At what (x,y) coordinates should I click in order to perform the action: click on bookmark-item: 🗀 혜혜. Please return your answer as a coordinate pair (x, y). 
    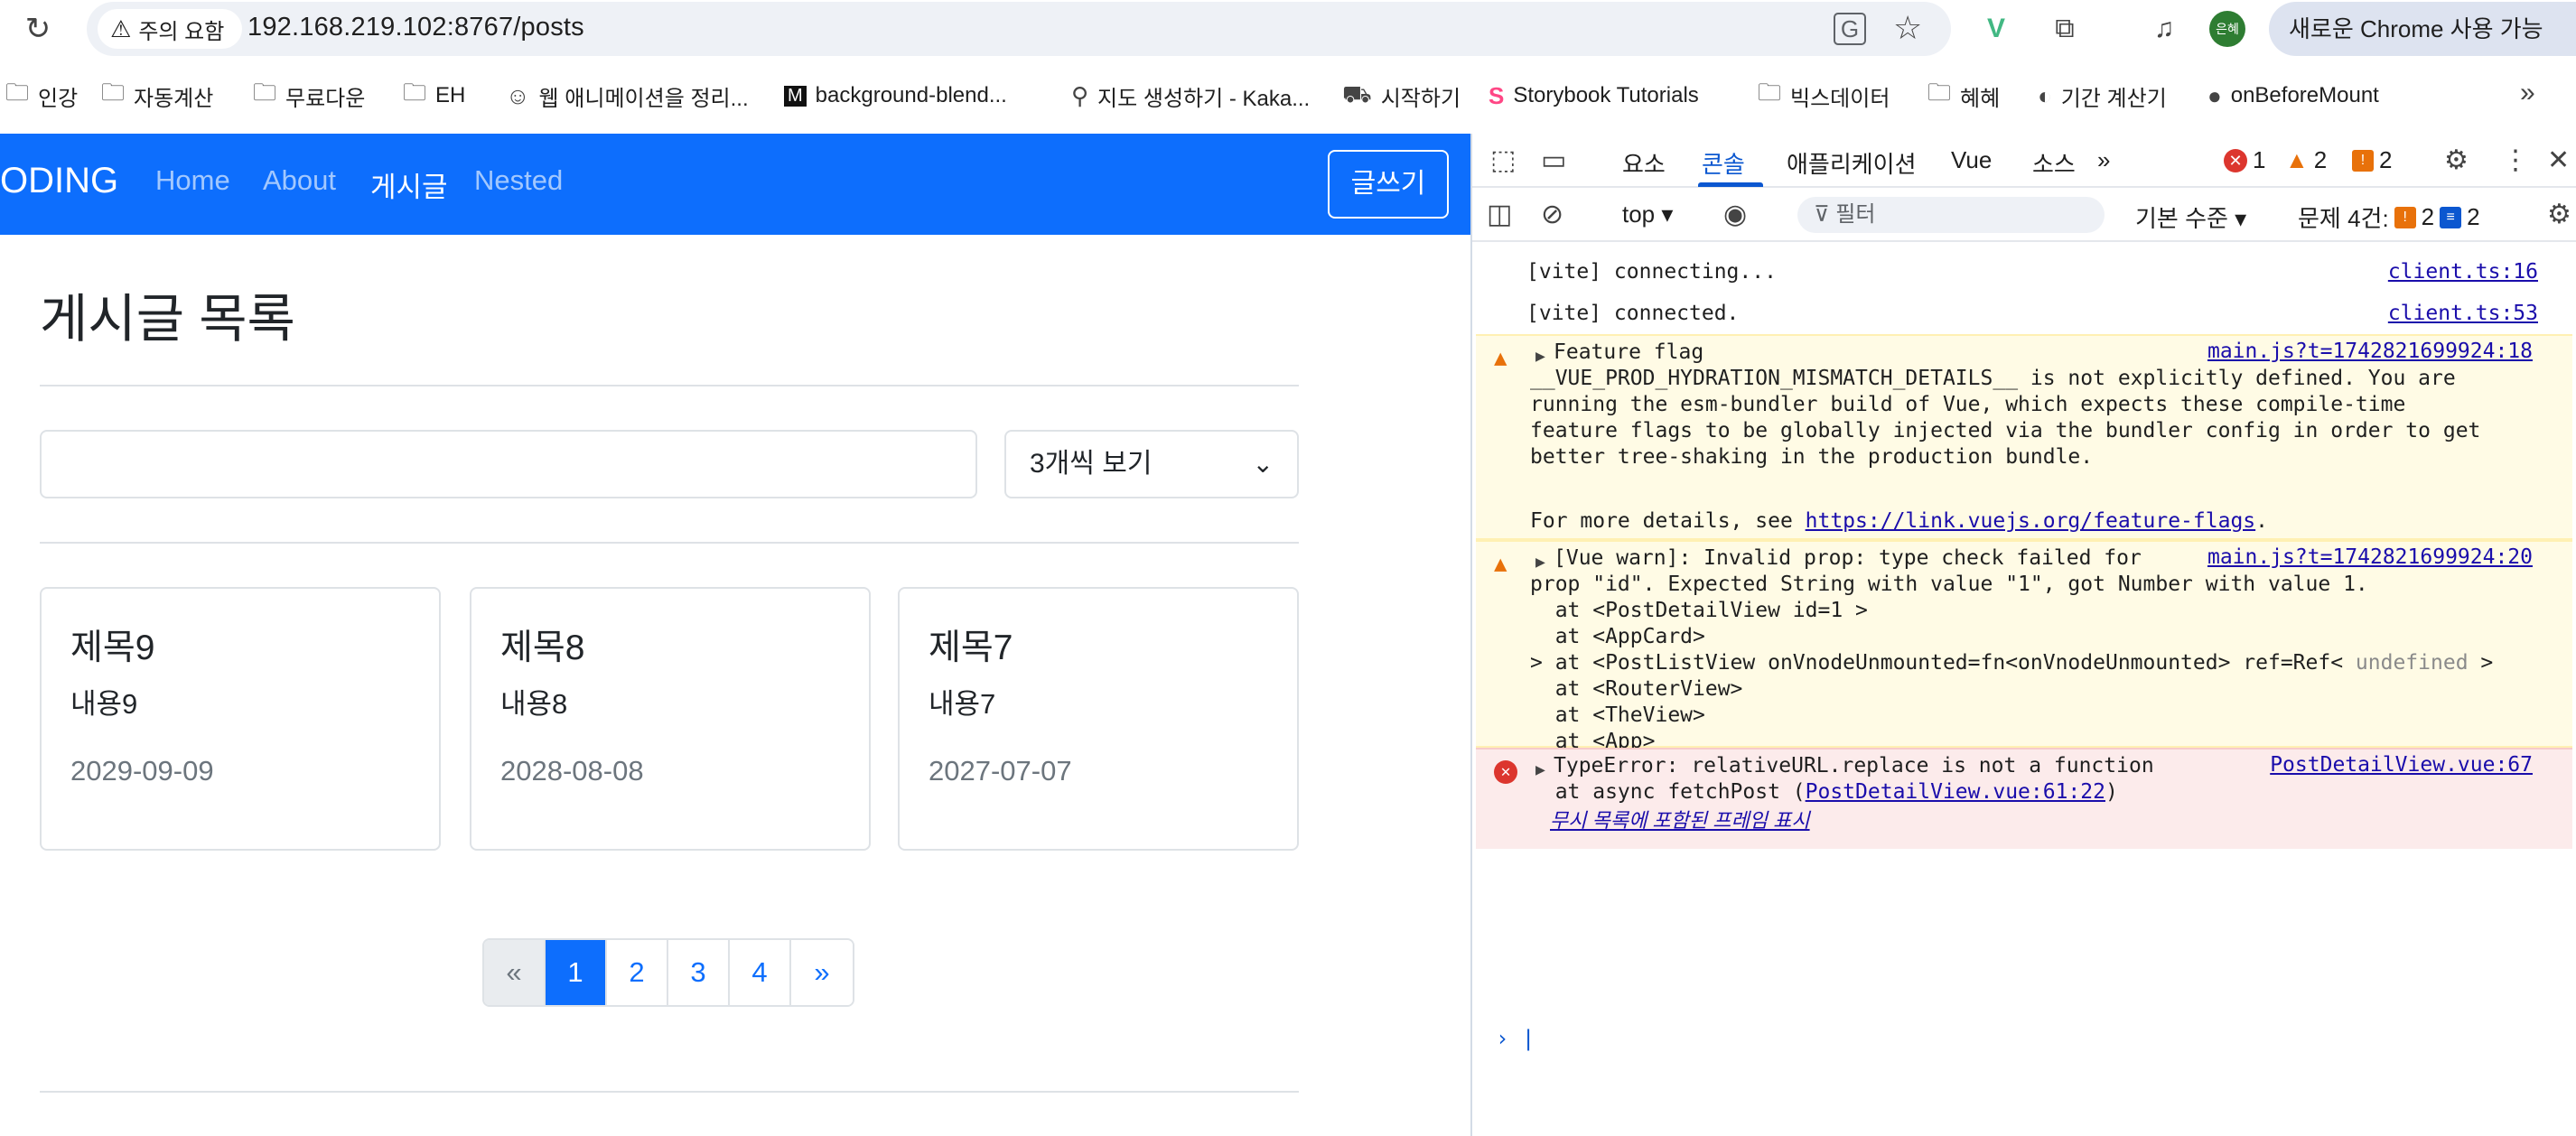
    Looking at the image, I should click on (1963, 96).